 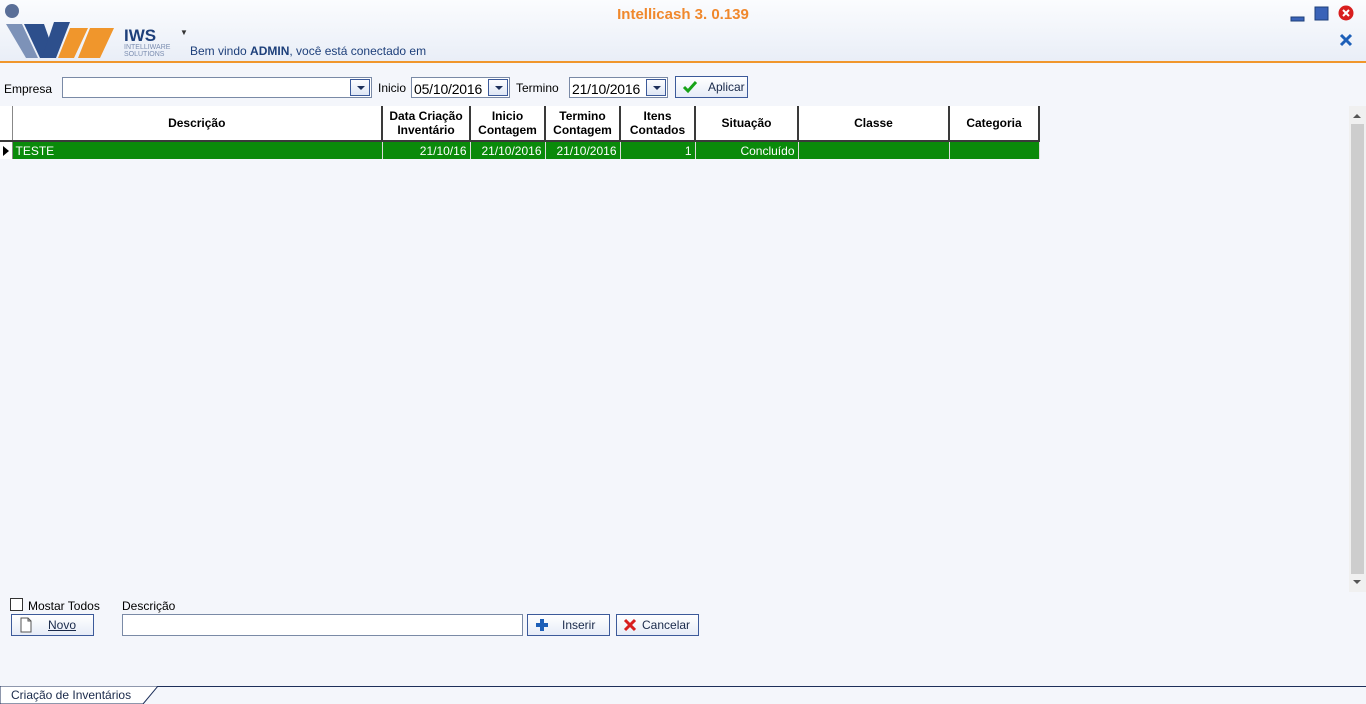 What do you see at coordinates (683, 14) in the screenshot?
I see `app-title: Intellicash 3. 0.139` at bounding box center [683, 14].